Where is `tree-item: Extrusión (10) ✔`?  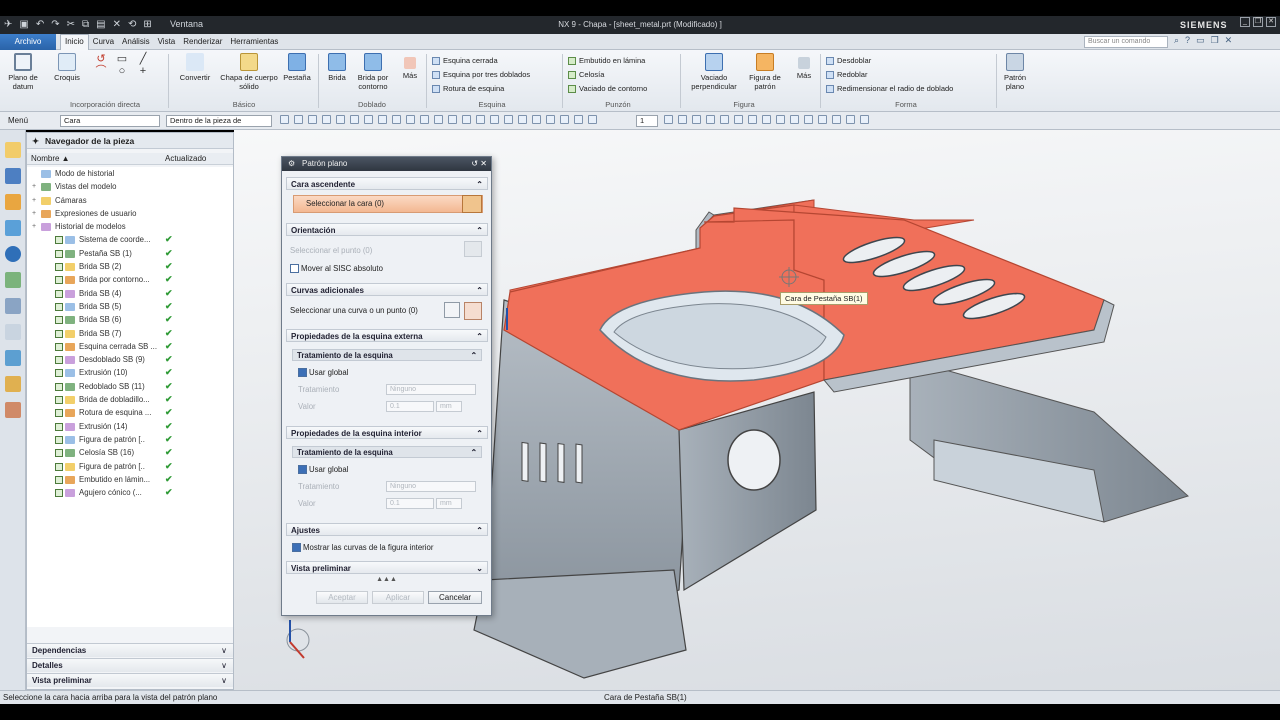
tree-item: Extrusión (10) ✔ is located at coordinates (130, 372).